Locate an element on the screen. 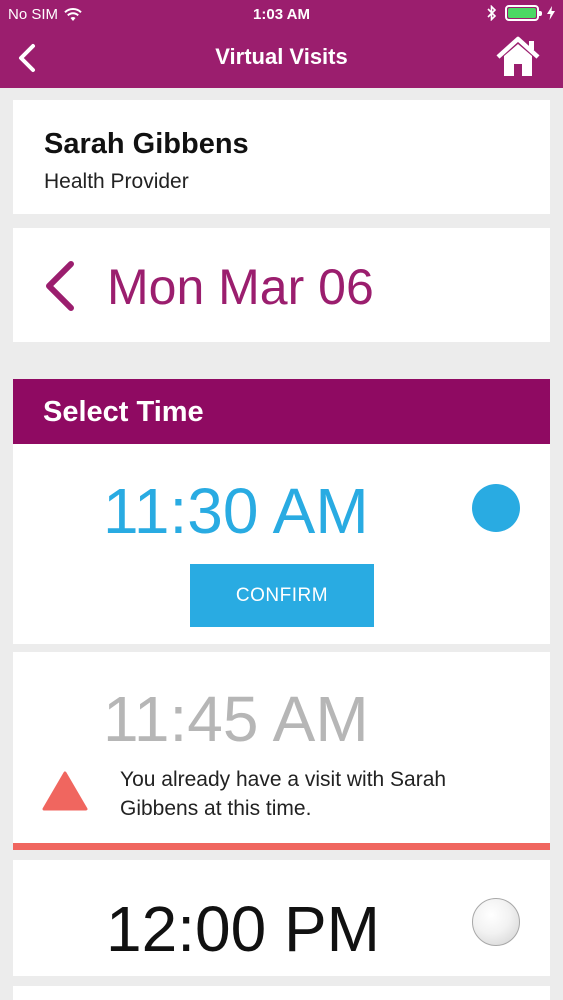 The height and width of the screenshot is (1000, 563). warning-triangle-icon is located at coordinates (65, 791).